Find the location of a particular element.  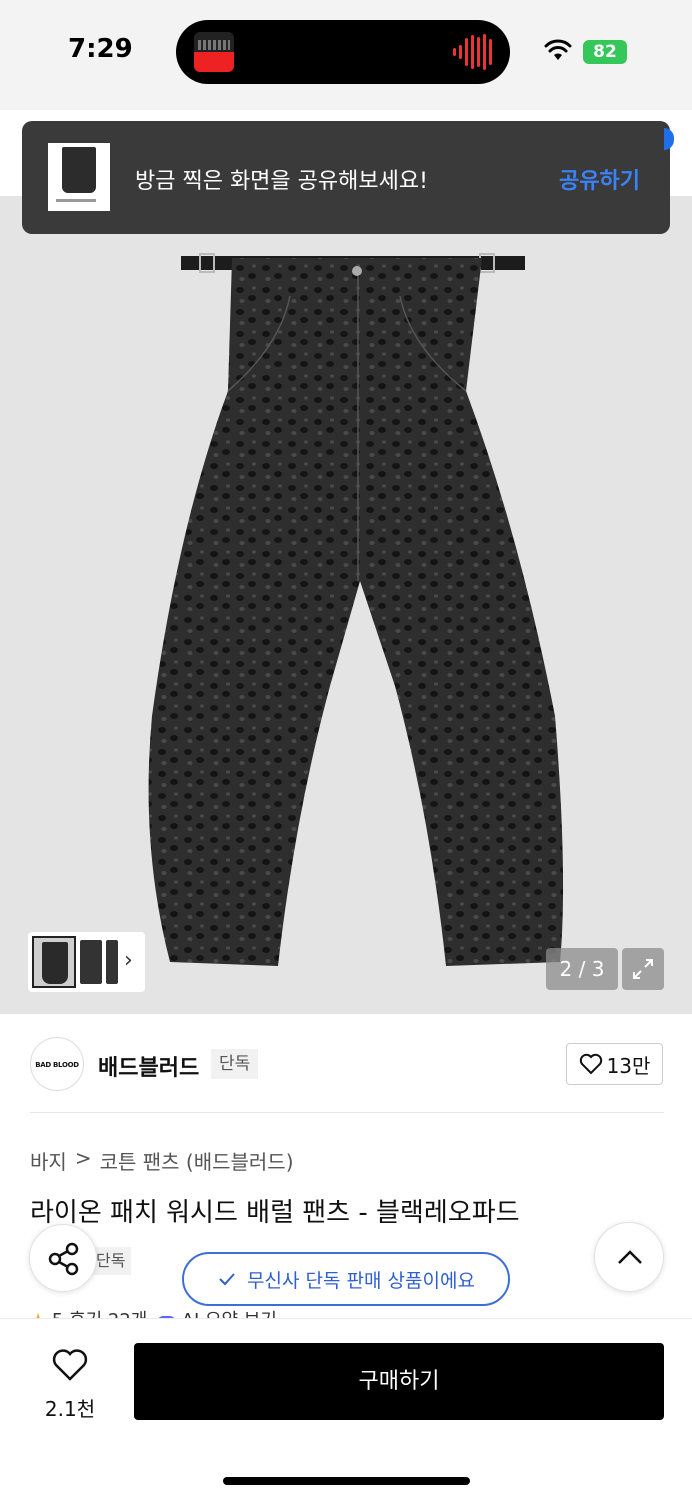

share-icon is located at coordinates (63, 1259).